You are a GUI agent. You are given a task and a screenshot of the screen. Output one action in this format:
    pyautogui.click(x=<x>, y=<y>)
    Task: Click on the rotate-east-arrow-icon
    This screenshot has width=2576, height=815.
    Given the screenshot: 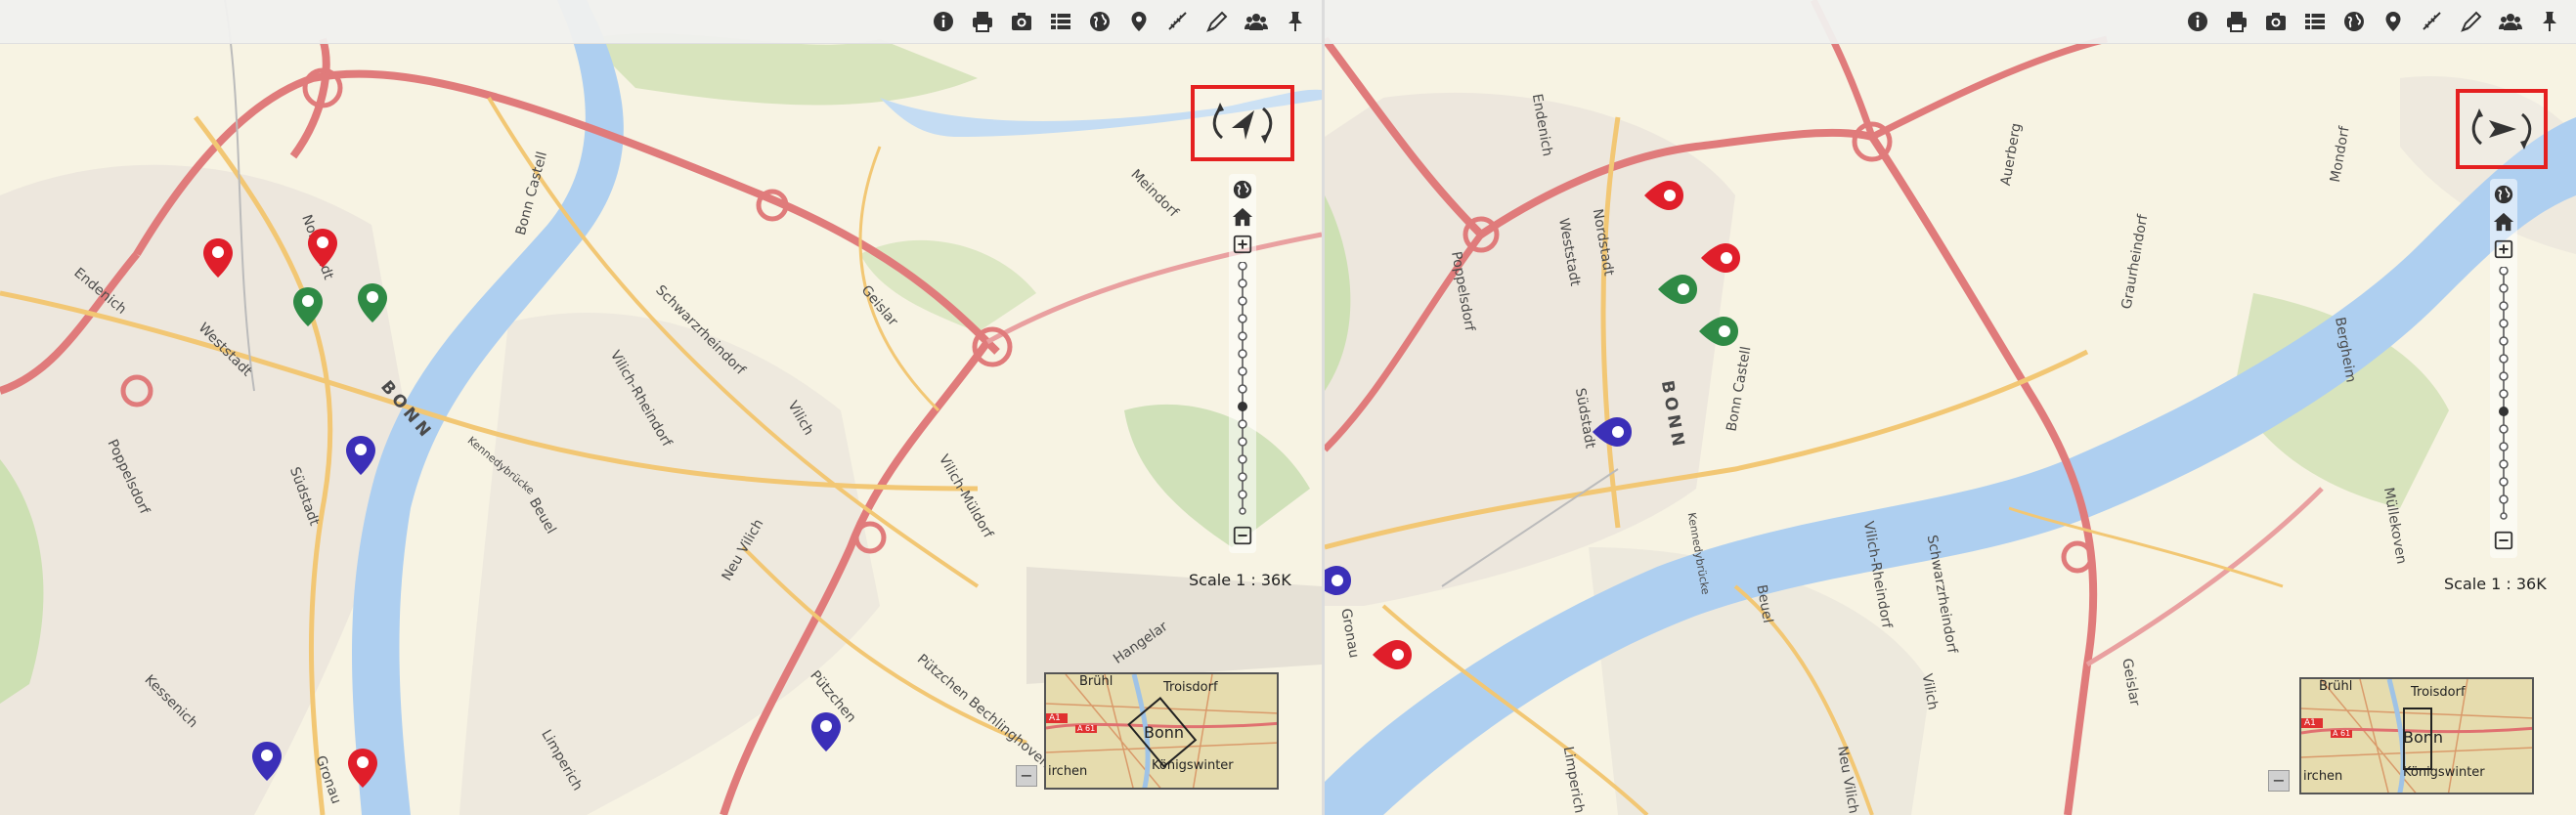 What is the action you would take?
    pyautogui.click(x=2501, y=129)
    